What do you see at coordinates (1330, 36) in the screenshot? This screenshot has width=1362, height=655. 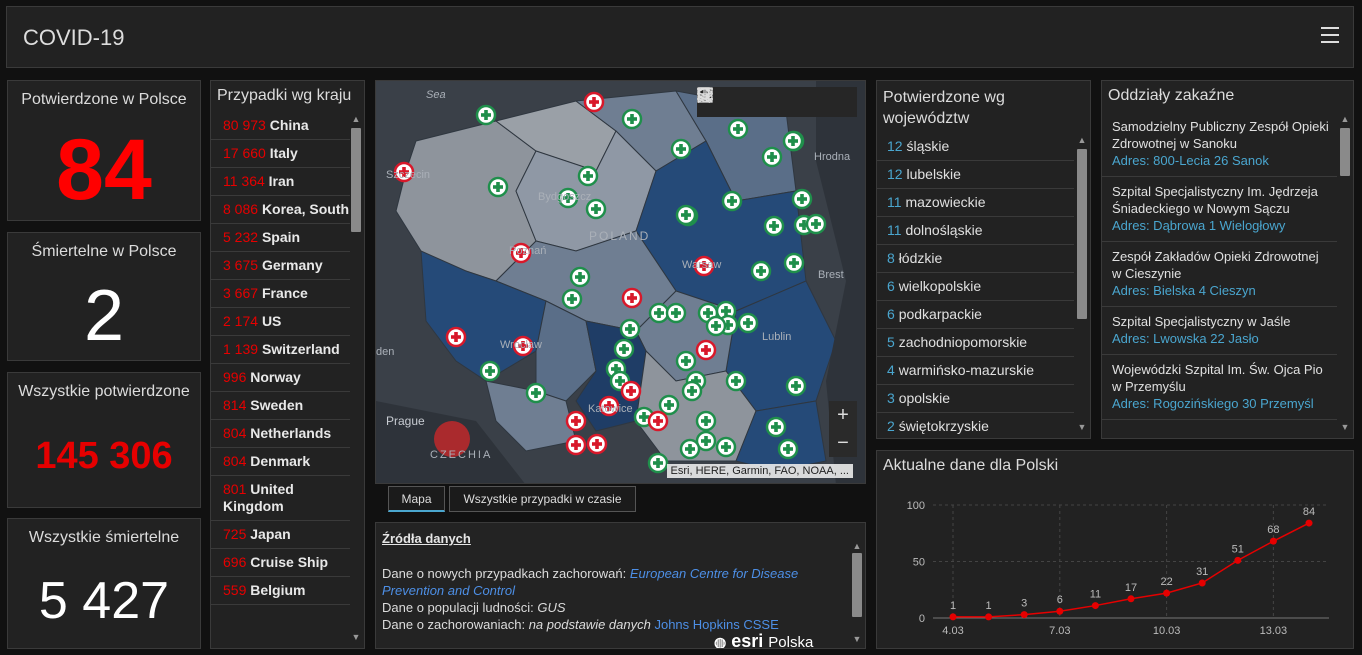 I see `hamburger-menu-icon` at bounding box center [1330, 36].